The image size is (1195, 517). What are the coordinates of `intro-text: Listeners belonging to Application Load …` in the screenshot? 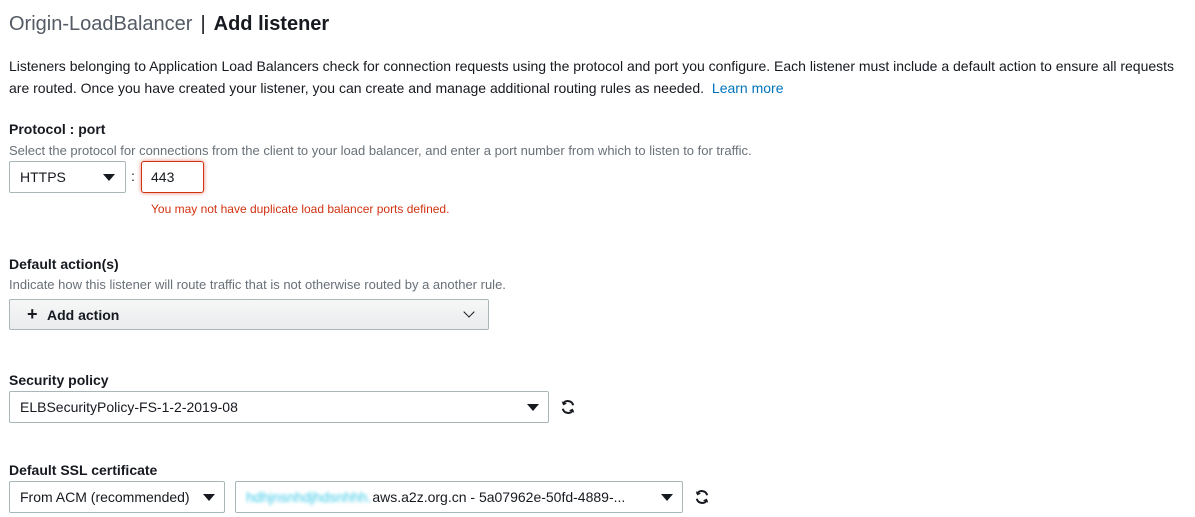 It's located at (602, 77).